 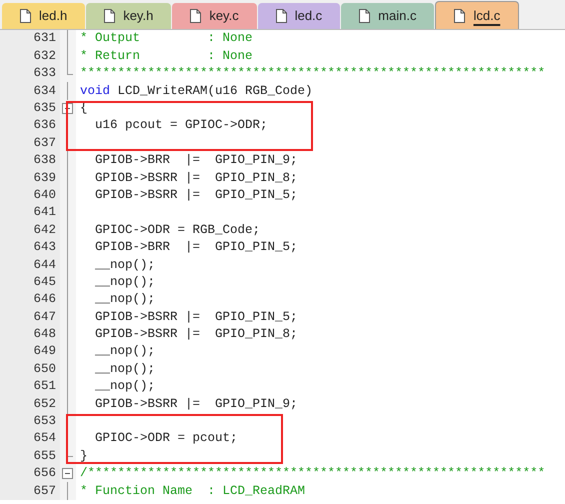 What do you see at coordinates (44, 125) in the screenshot?
I see `line-number: 636` at bounding box center [44, 125].